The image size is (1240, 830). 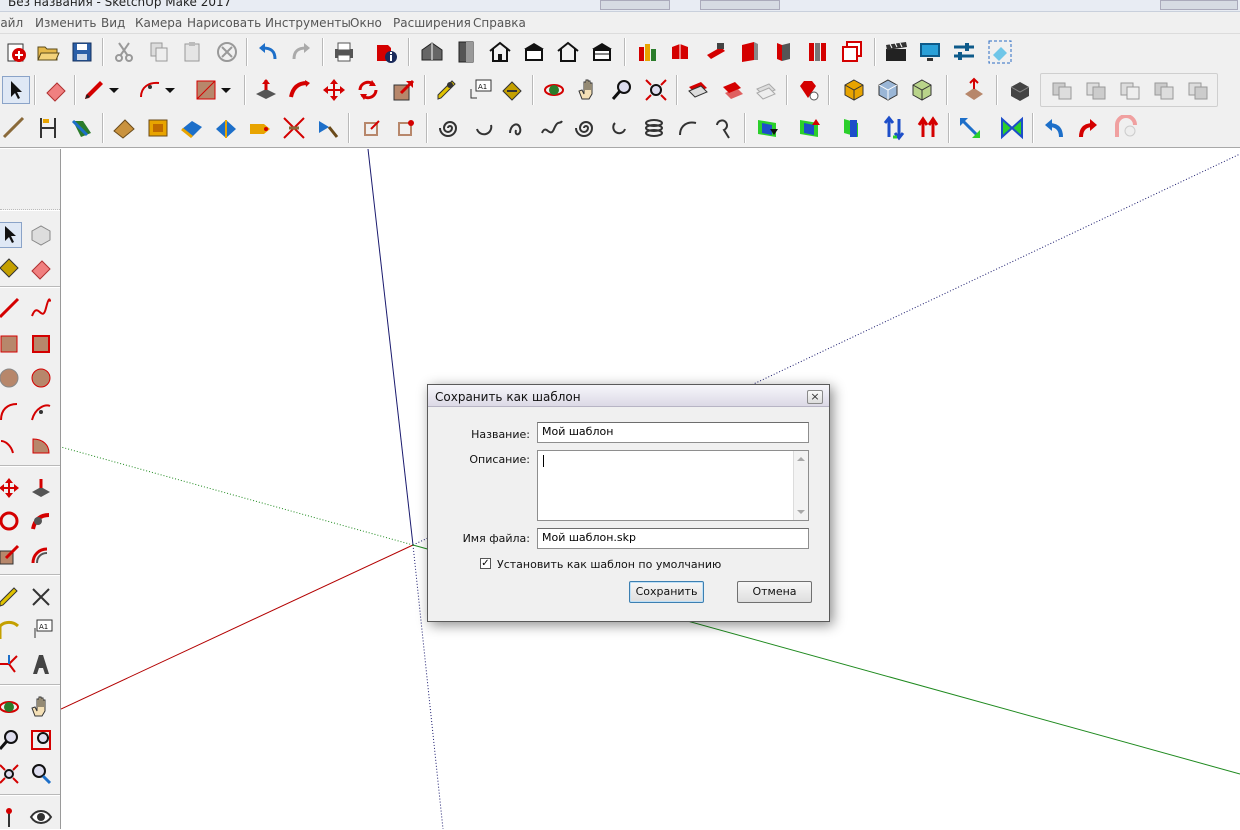 What do you see at coordinates (113, 23) in the screenshot?
I see `menu-view: Вид` at bounding box center [113, 23].